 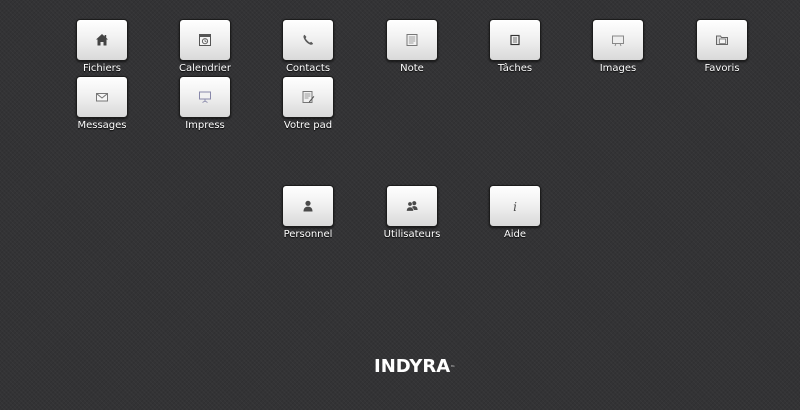 What do you see at coordinates (308, 125) in the screenshot?
I see `votre-pad-label: Votre pad` at bounding box center [308, 125].